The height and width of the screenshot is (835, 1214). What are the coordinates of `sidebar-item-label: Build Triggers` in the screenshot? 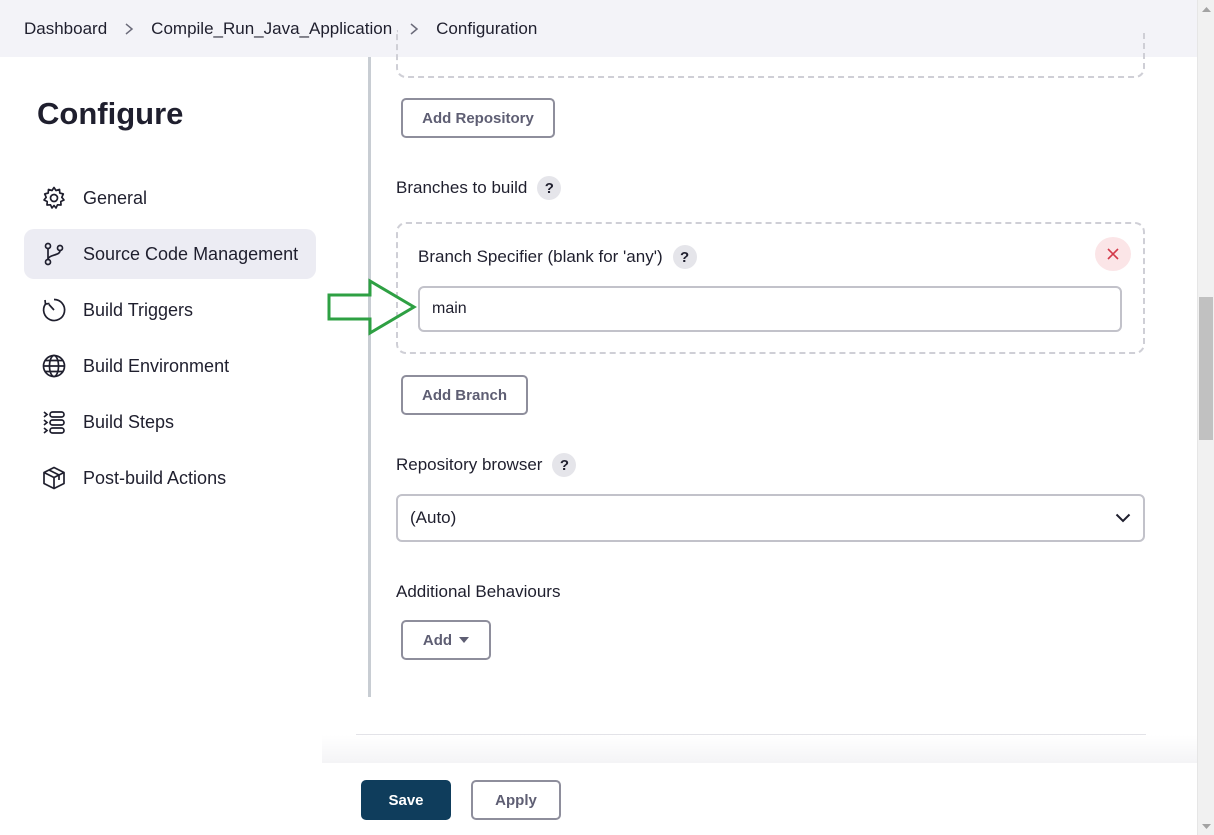 It's located at (138, 309).